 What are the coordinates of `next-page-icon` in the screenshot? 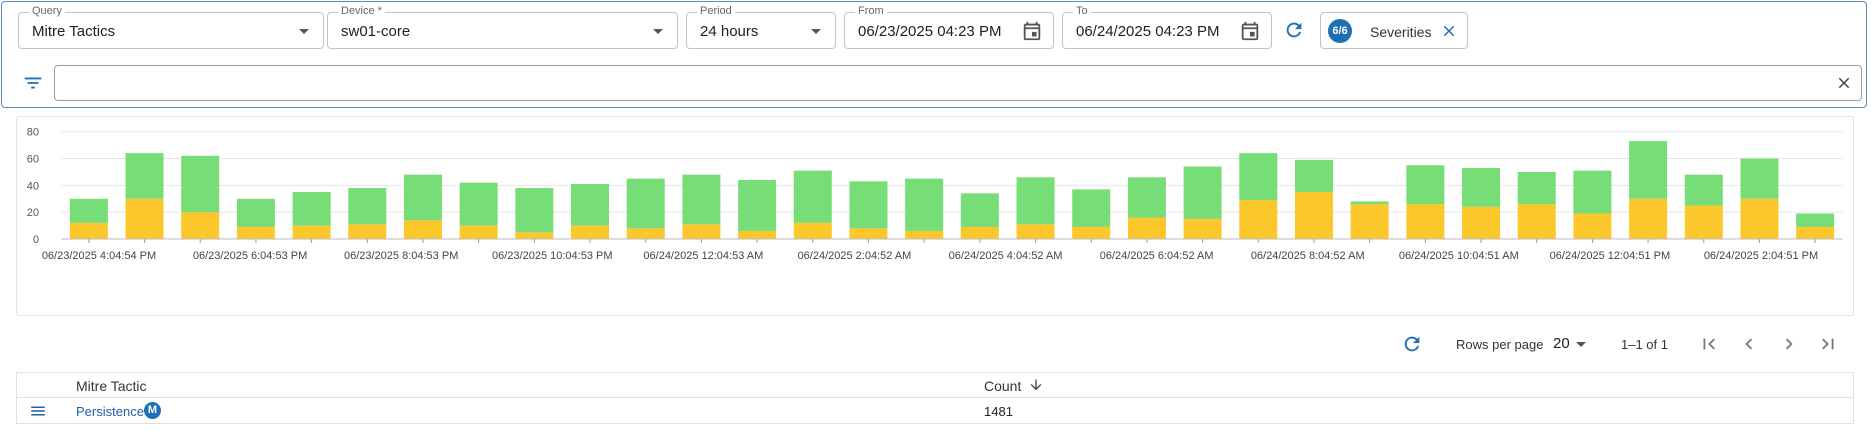 It's located at (1789, 344).